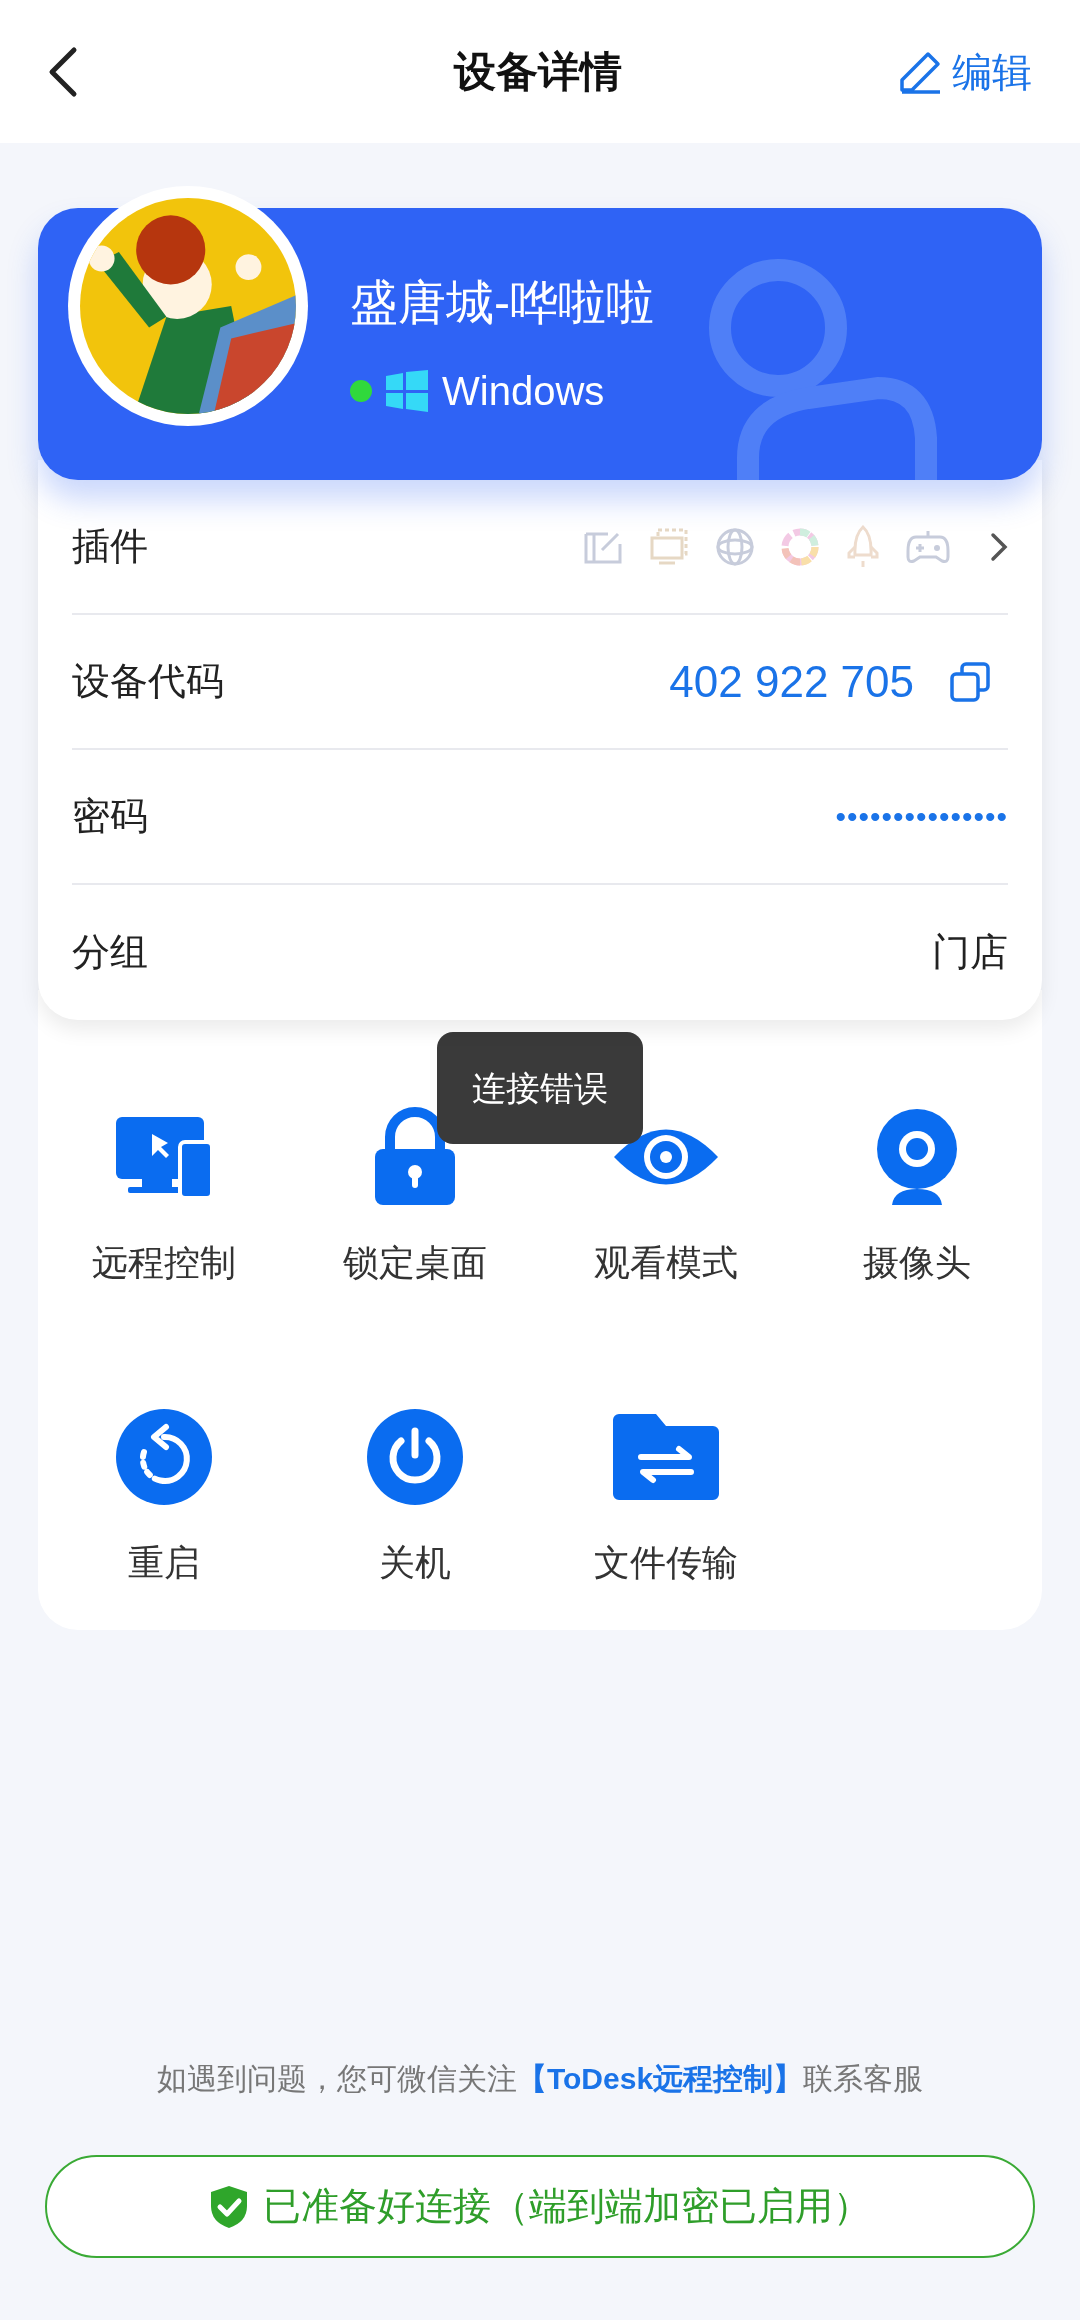 Image resolution: width=1080 pixels, height=2320 pixels. Describe the element at coordinates (670, 546) in the screenshot. I see `screens-icon` at that location.